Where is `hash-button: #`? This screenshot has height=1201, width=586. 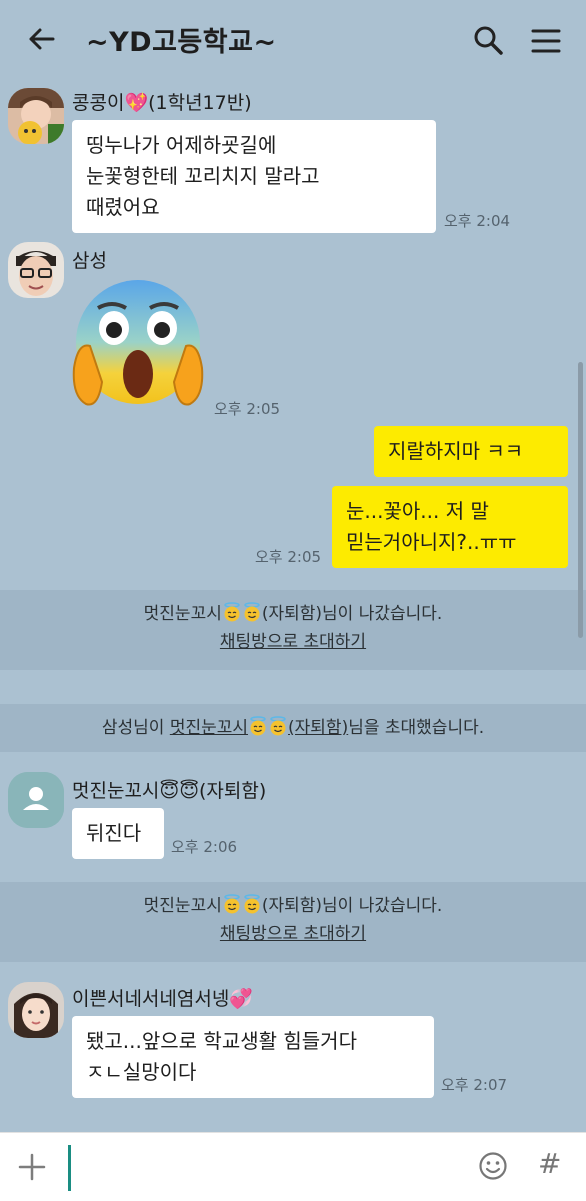 hash-button: # is located at coordinates (549, 1163).